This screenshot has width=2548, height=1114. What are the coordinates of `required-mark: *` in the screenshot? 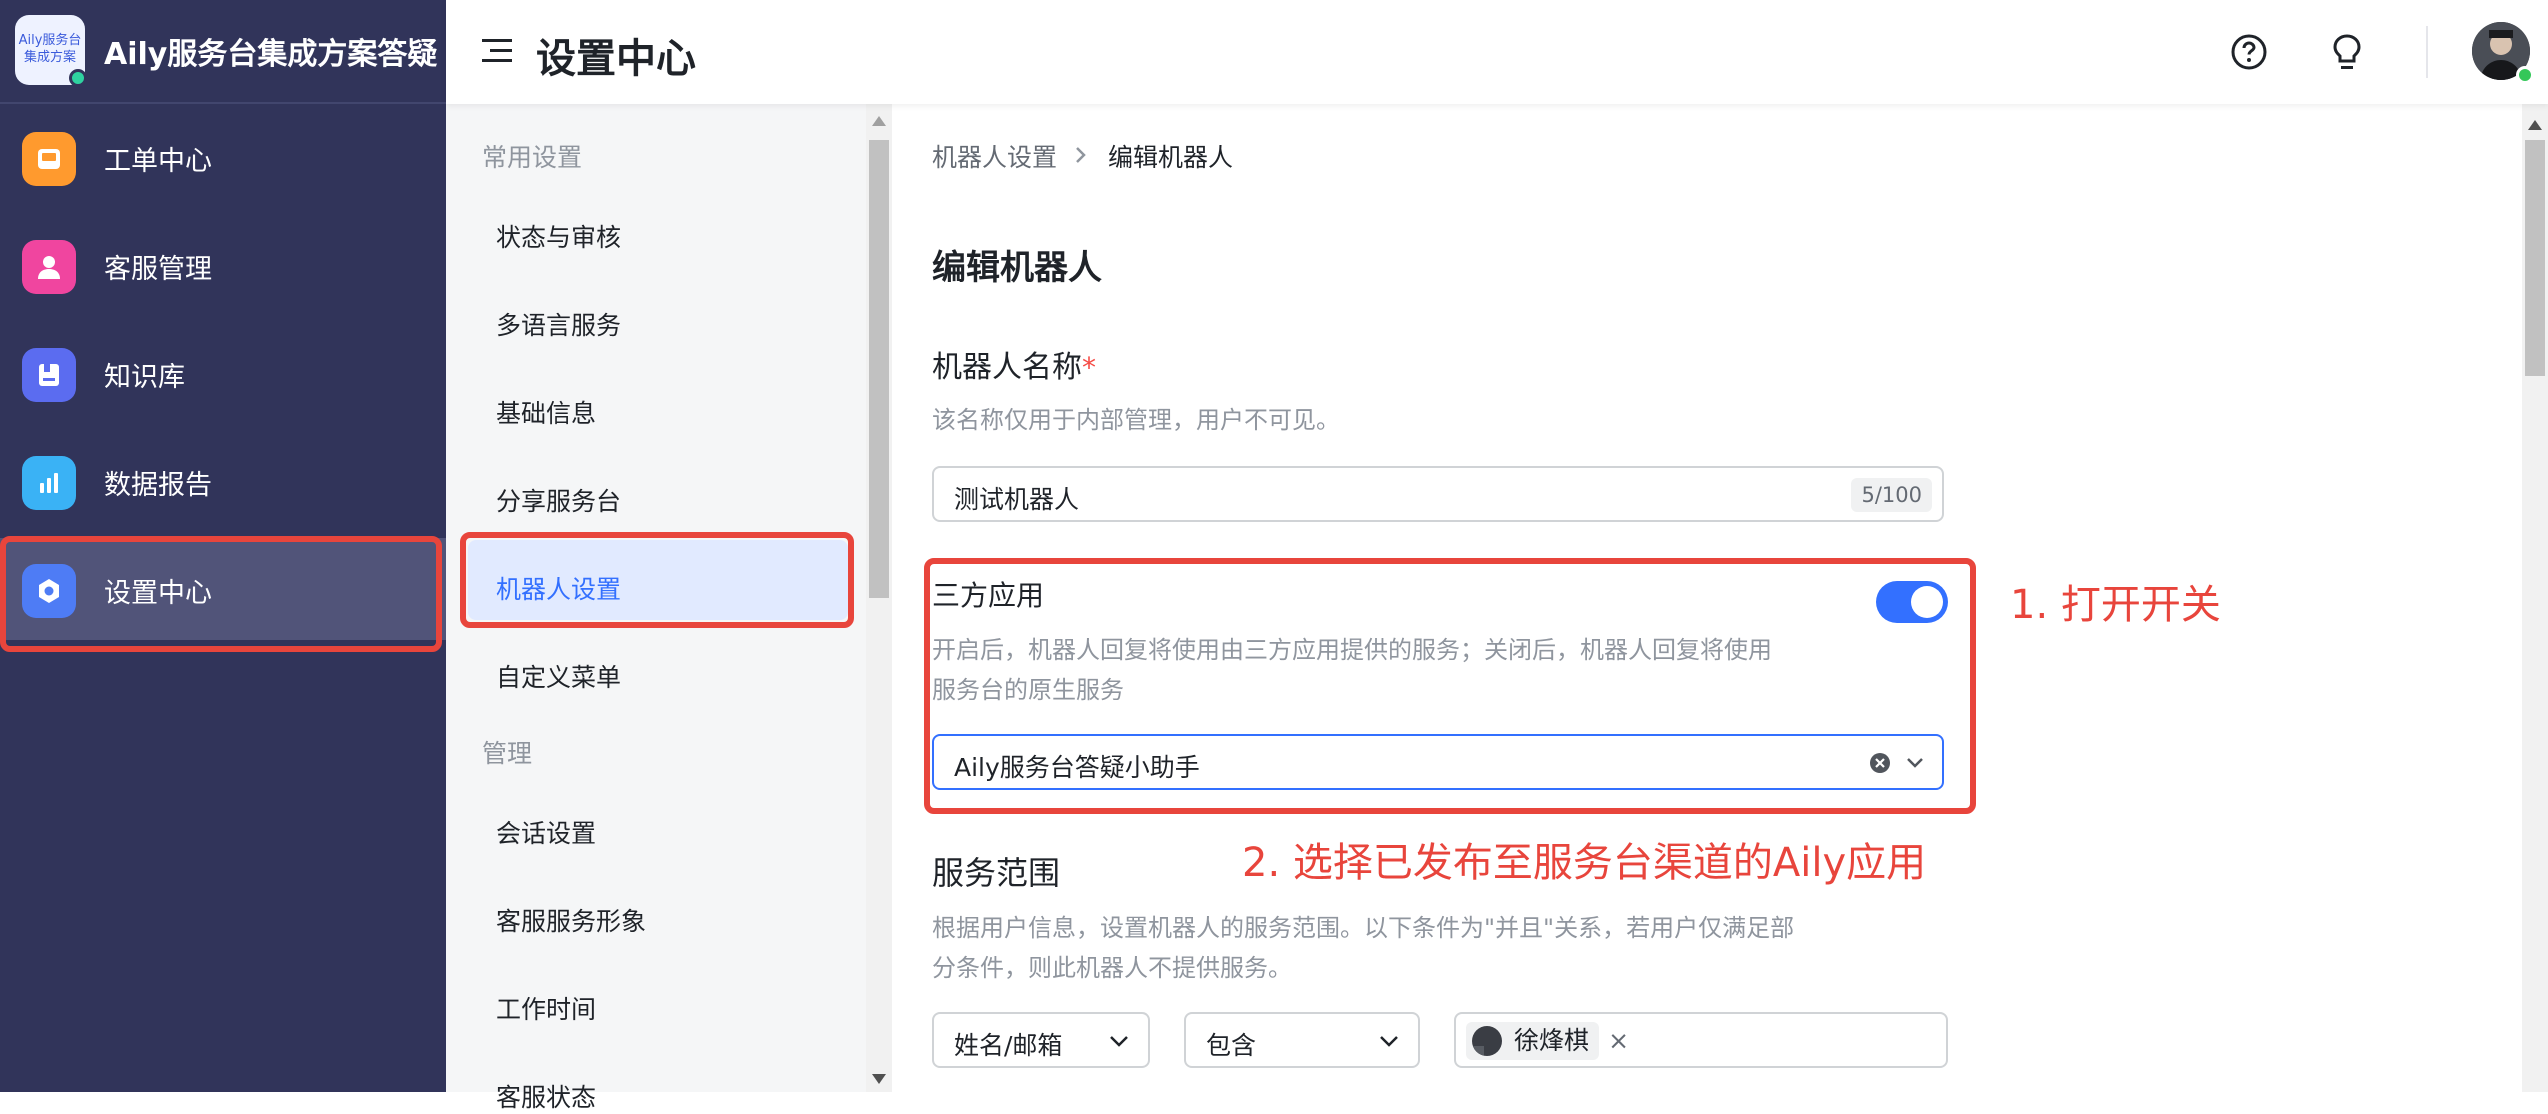 It's located at (1089, 367).